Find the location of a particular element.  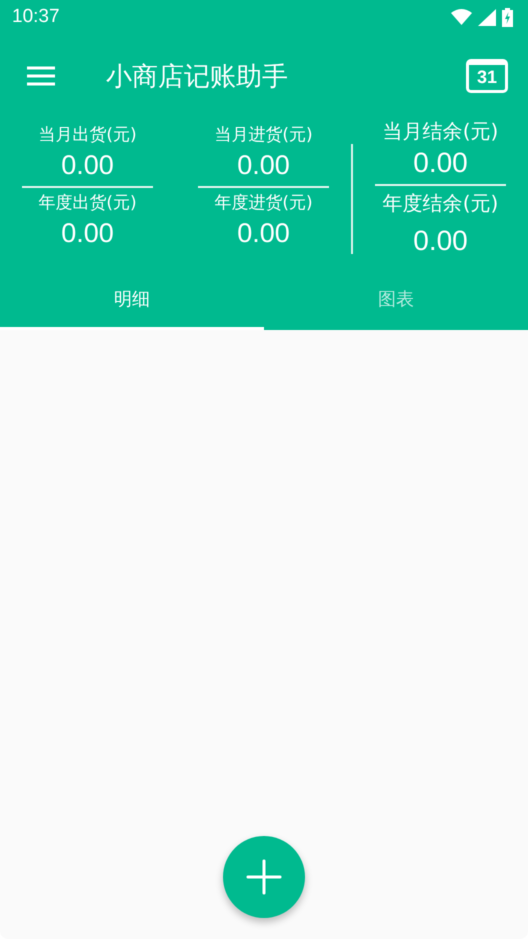

wifi-icon is located at coordinates (461, 17).